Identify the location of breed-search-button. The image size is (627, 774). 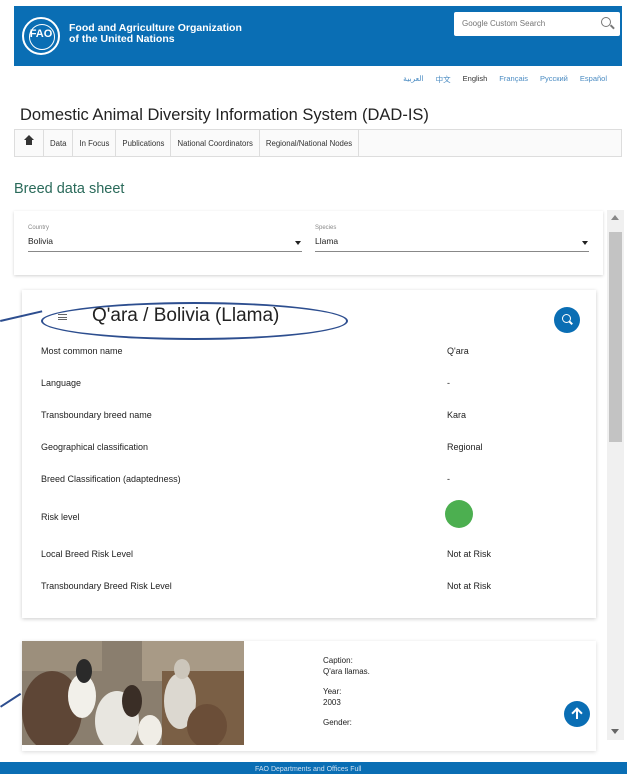
(567, 320).